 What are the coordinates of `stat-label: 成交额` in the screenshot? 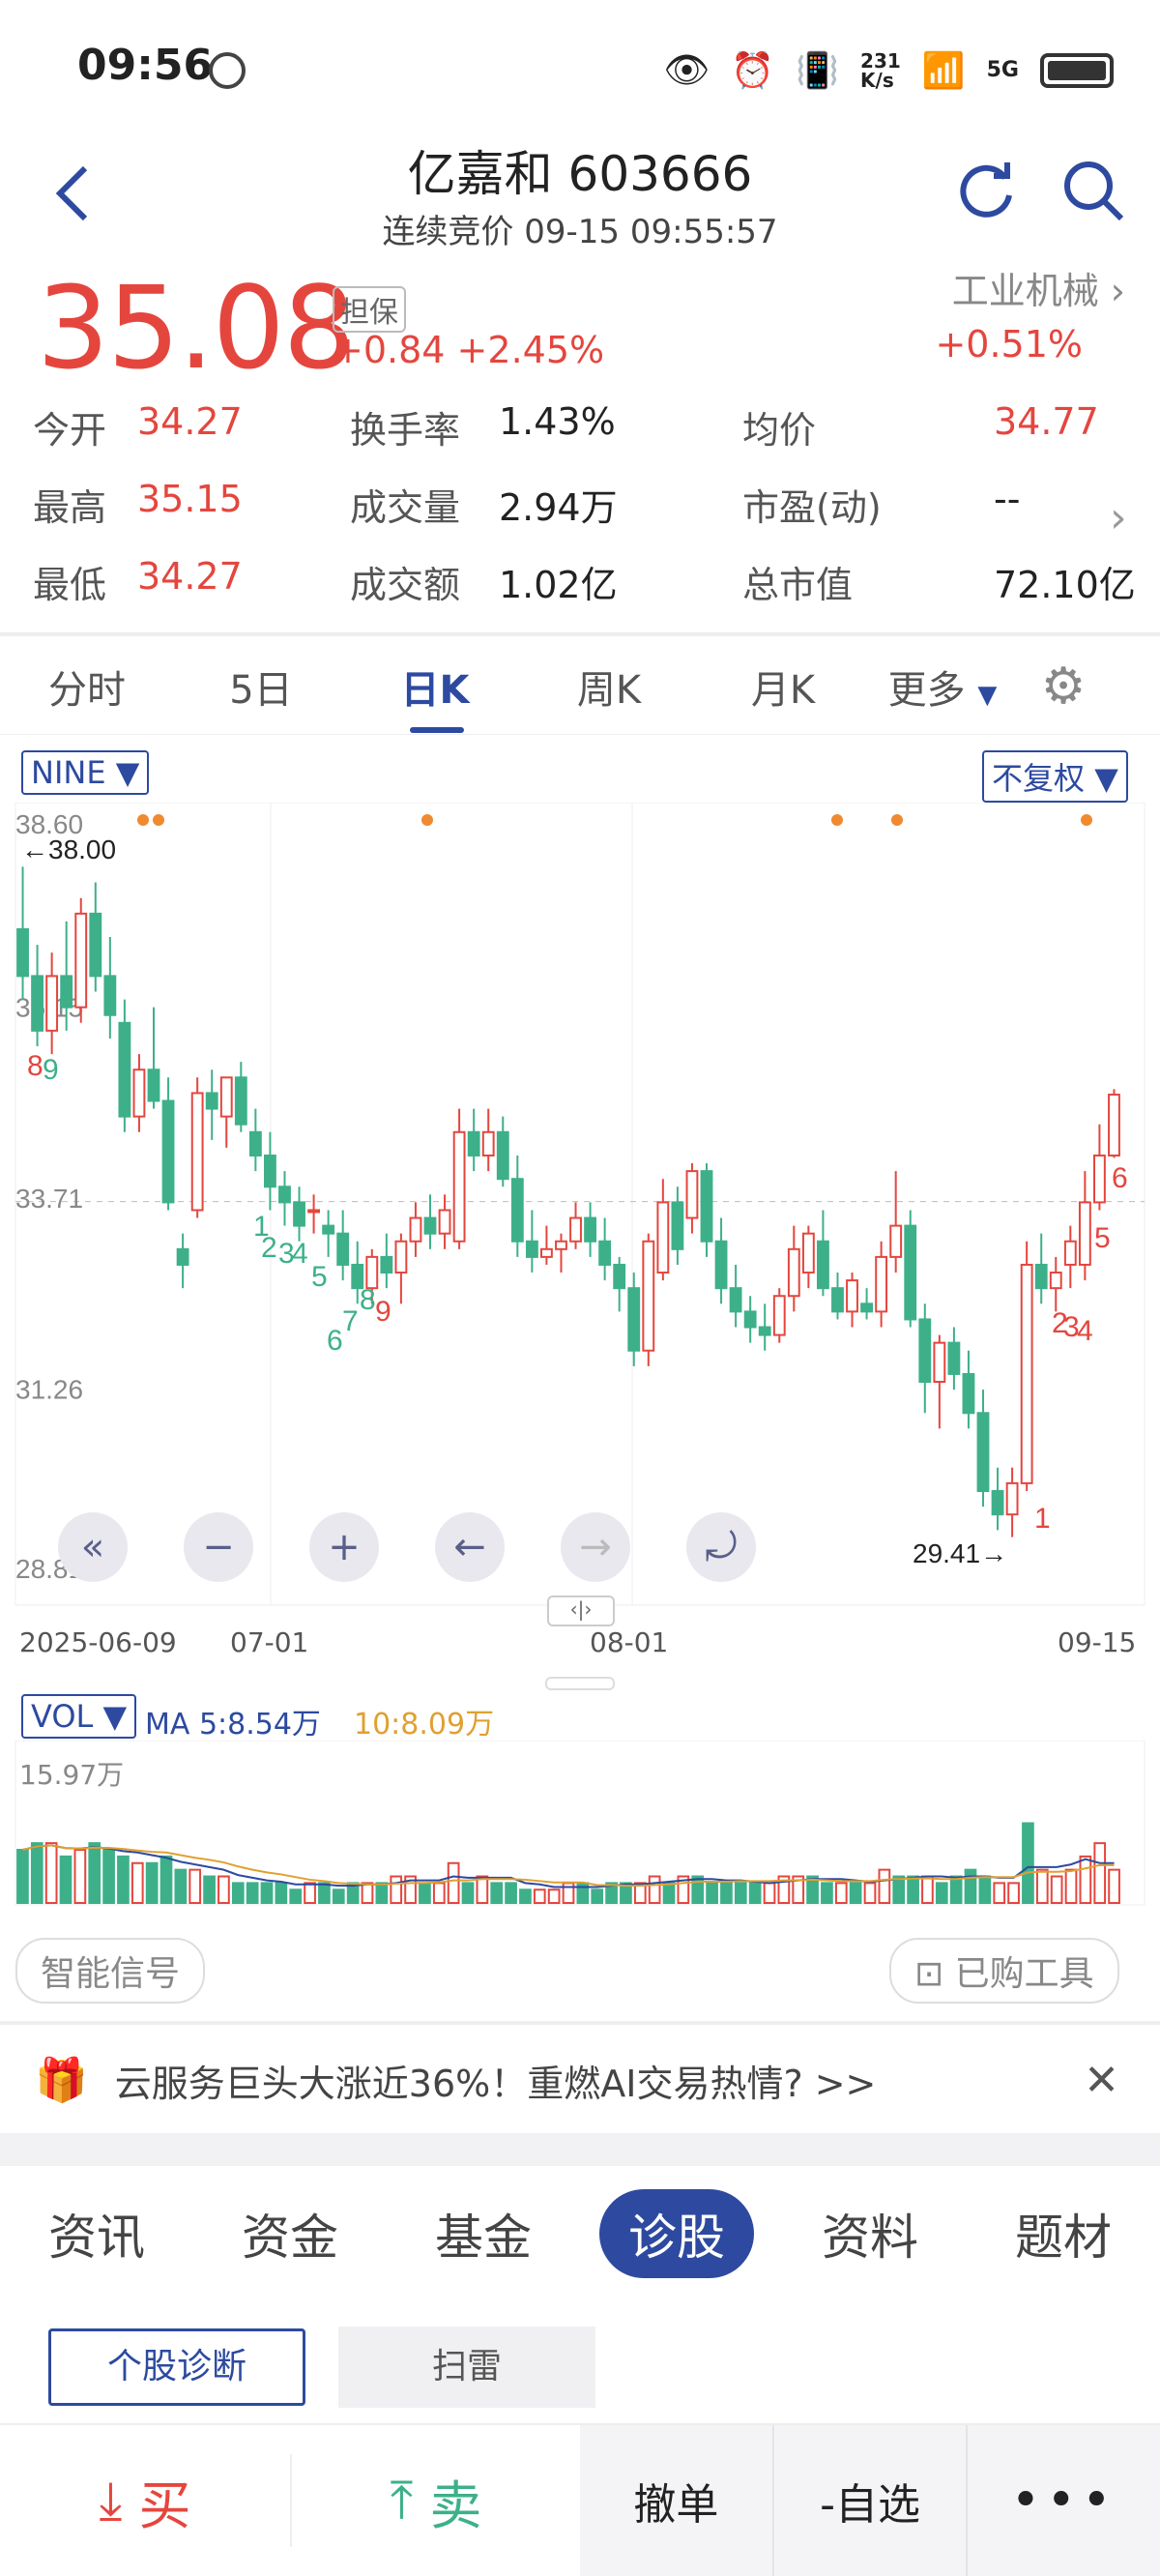 It's located at (406, 585).